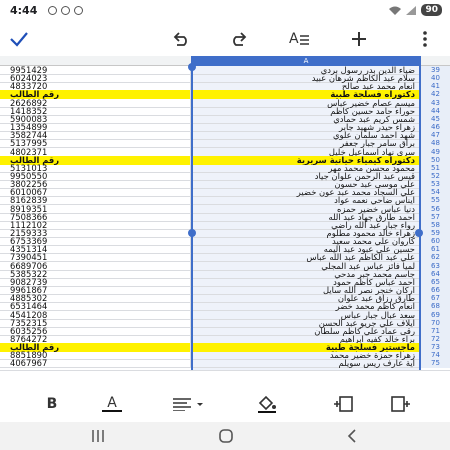  Describe the element at coordinates (419, 233) in the screenshot. I see `selection-handle-right` at that location.